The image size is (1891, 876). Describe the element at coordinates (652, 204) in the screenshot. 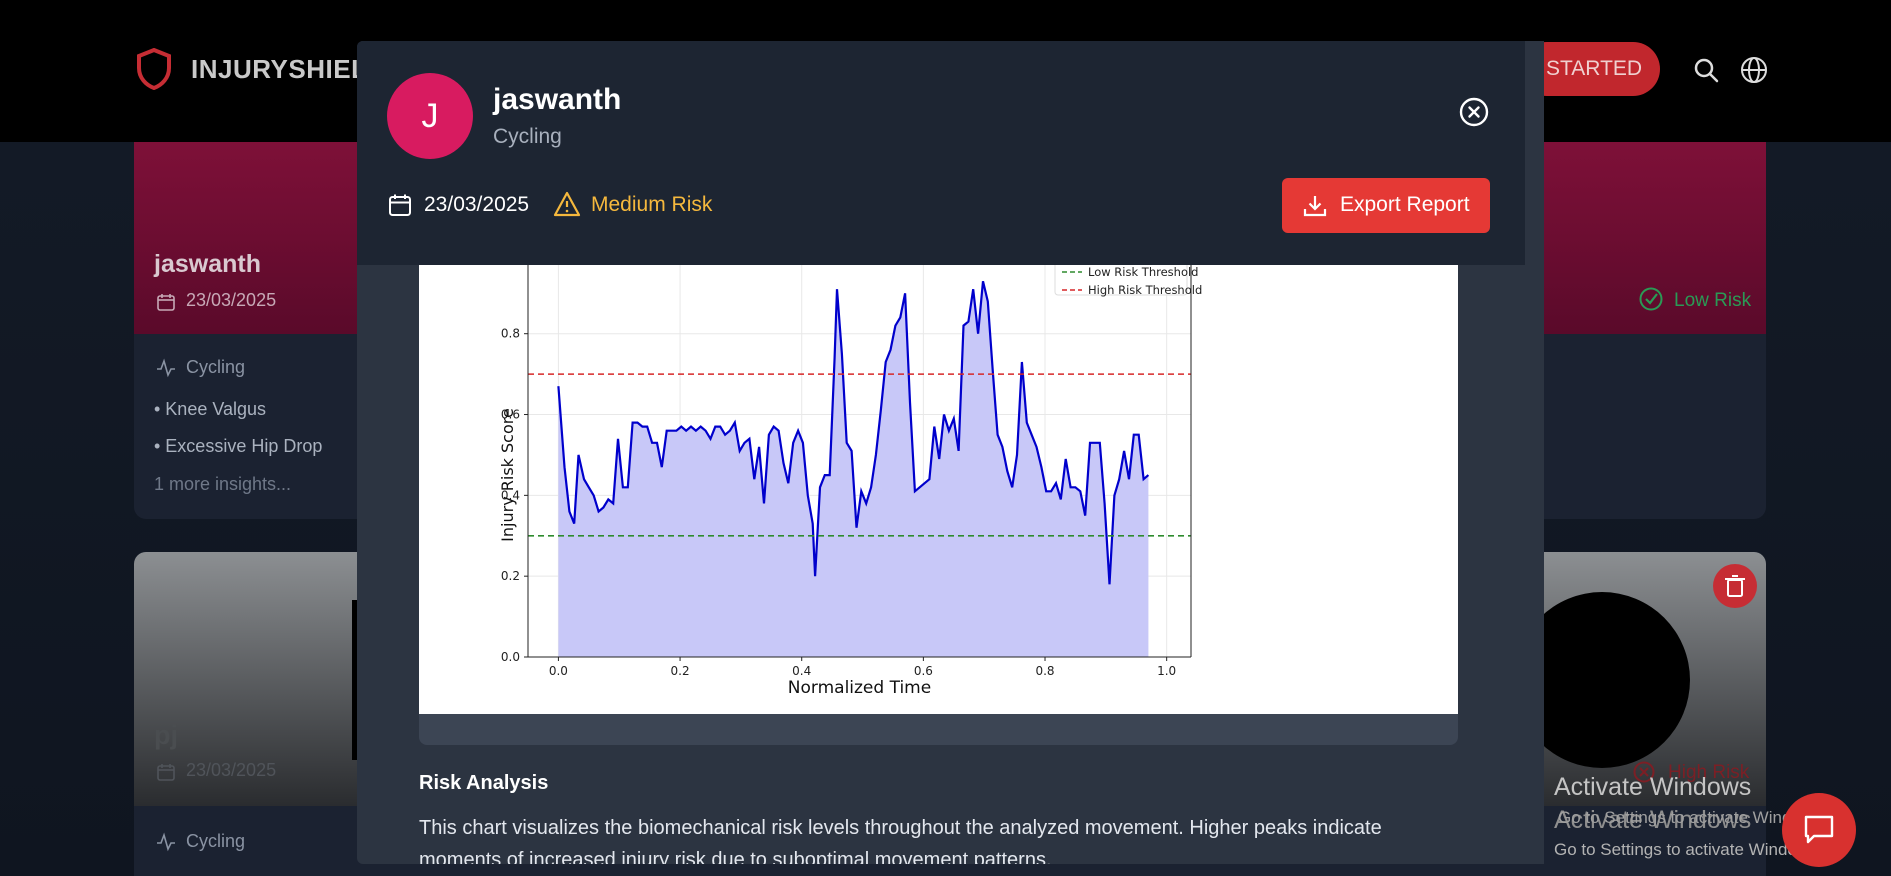

I see `risk-level-badge: Medium Risk` at that location.